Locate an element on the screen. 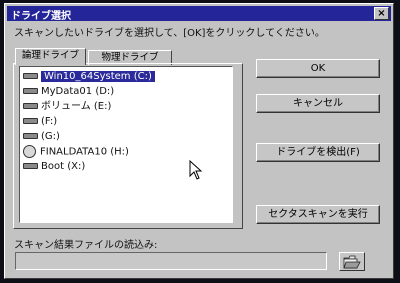 Image resolution: width=400 pixels, height=283 pixels. instruction-text: スキャンしたいドライブを選択して、[OK]をクリックしてください。 is located at coordinates (169, 33).